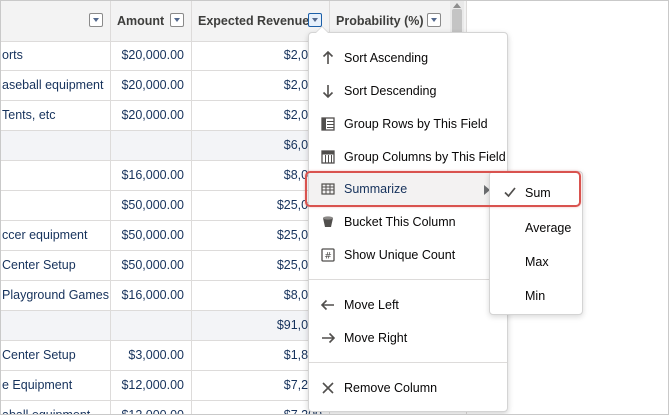 The width and height of the screenshot is (669, 415). I want to click on bucket-icon, so click(328, 221).